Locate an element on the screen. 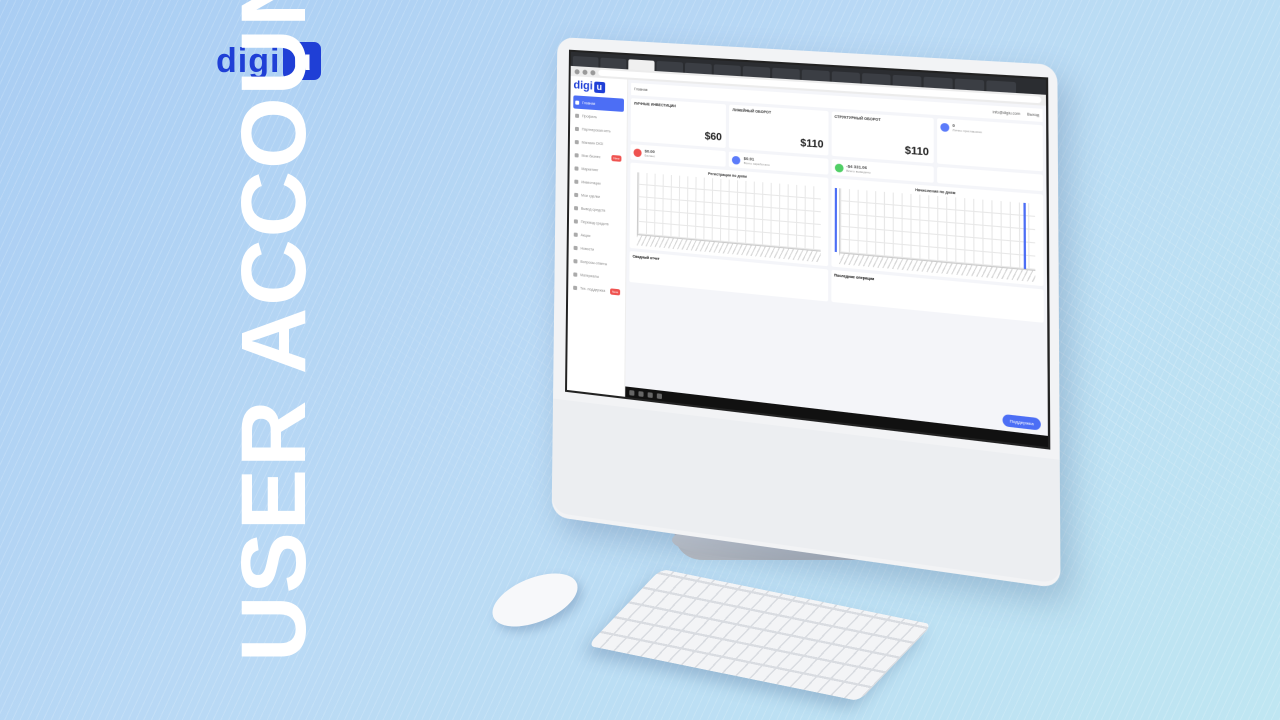 The width and height of the screenshot is (1280, 720). dollar-icon is located at coordinates (736, 160).